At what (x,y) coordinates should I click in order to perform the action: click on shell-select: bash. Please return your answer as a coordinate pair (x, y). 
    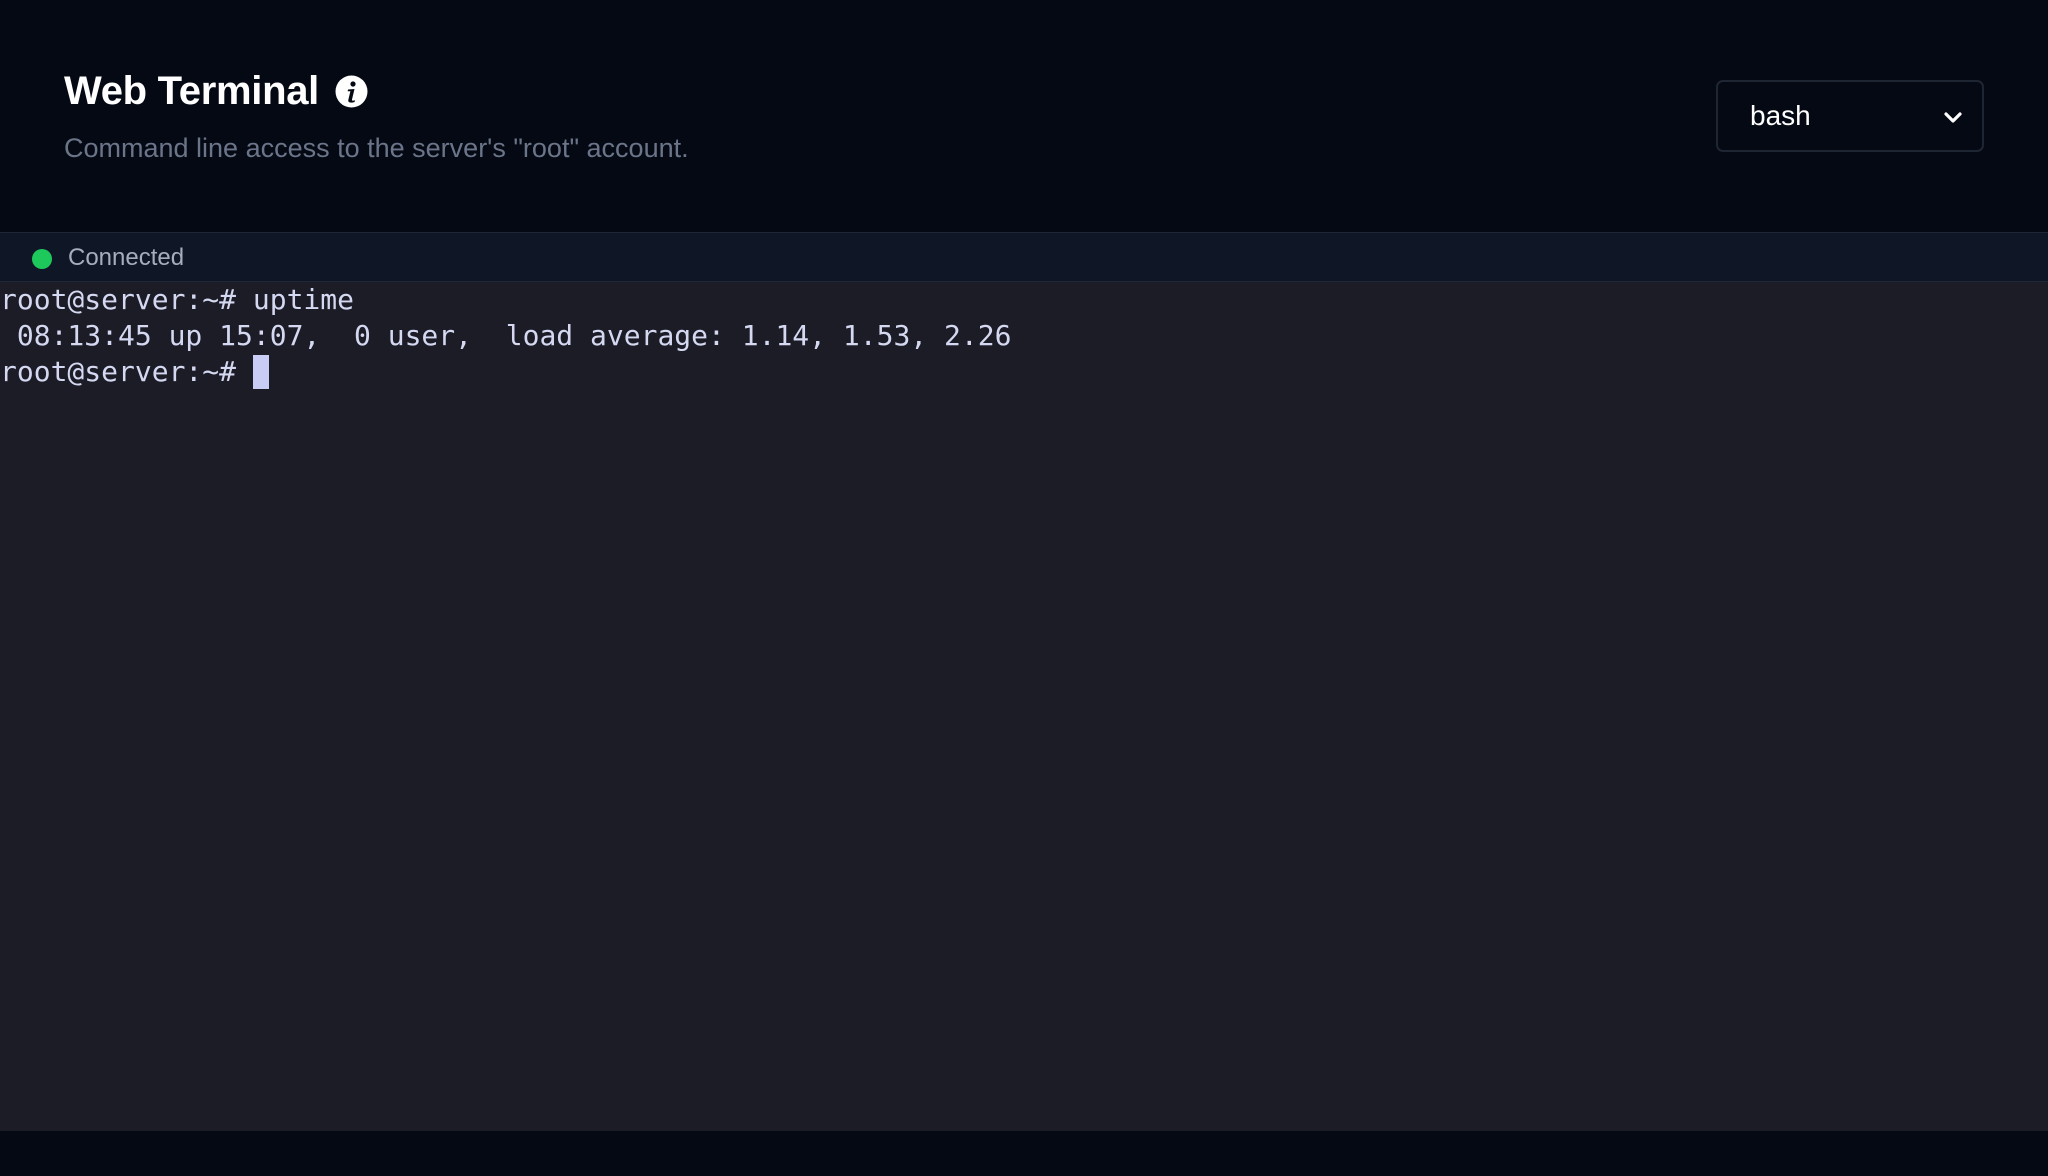
    Looking at the image, I should click on (1850, 116).